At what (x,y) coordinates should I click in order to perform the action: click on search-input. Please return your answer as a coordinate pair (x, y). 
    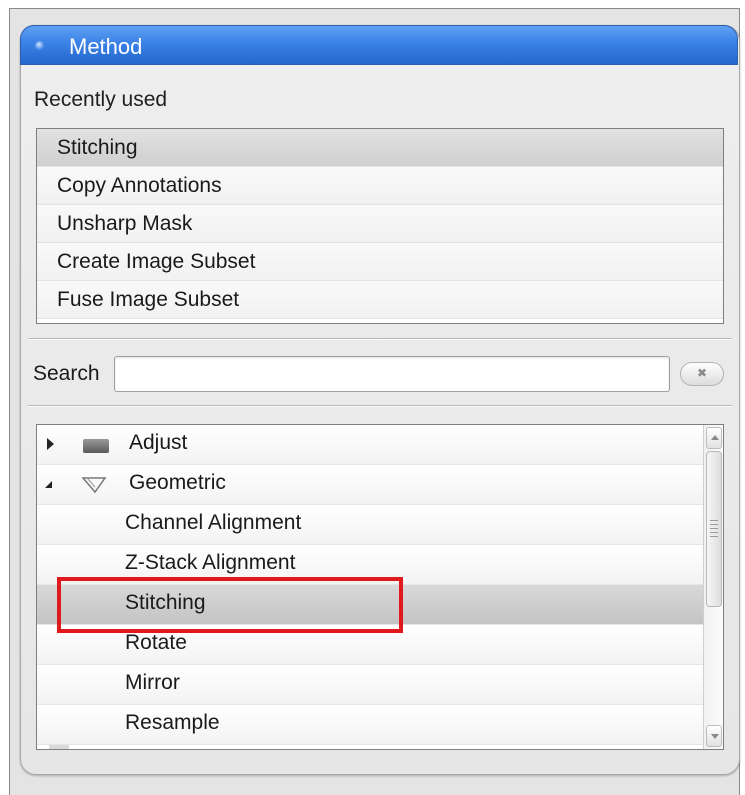
    Looking at the image, I should click on (392, 374).